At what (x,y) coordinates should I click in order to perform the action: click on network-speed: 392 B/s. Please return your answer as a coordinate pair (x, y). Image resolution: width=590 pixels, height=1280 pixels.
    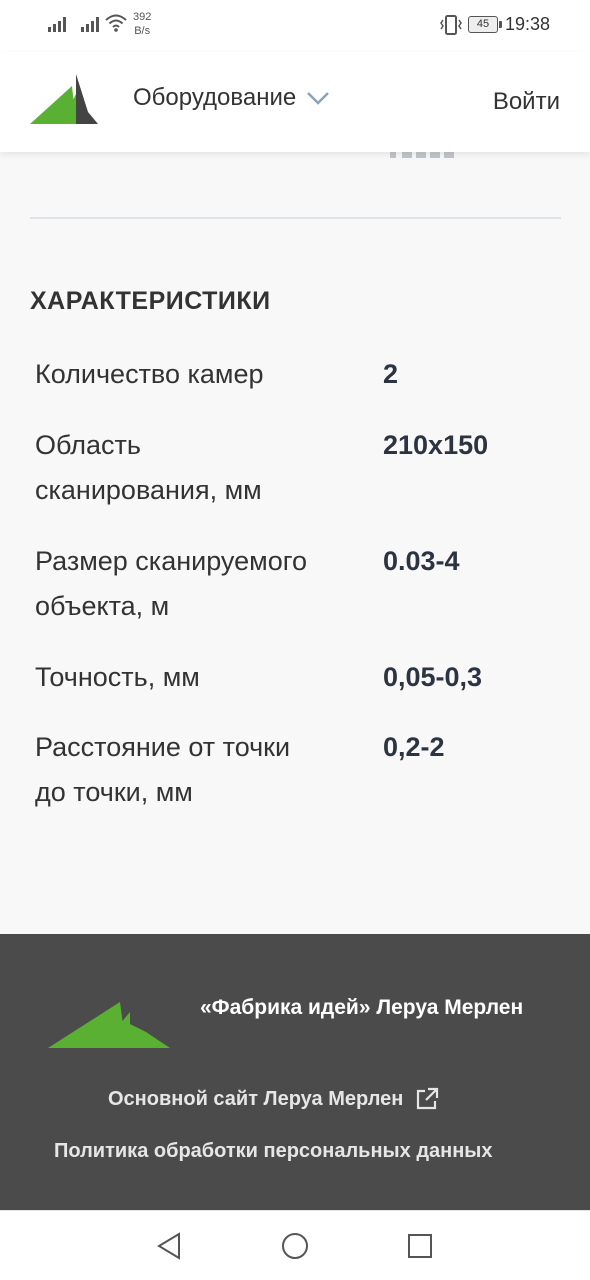
    Looking at the image, I should click on (142, 24).